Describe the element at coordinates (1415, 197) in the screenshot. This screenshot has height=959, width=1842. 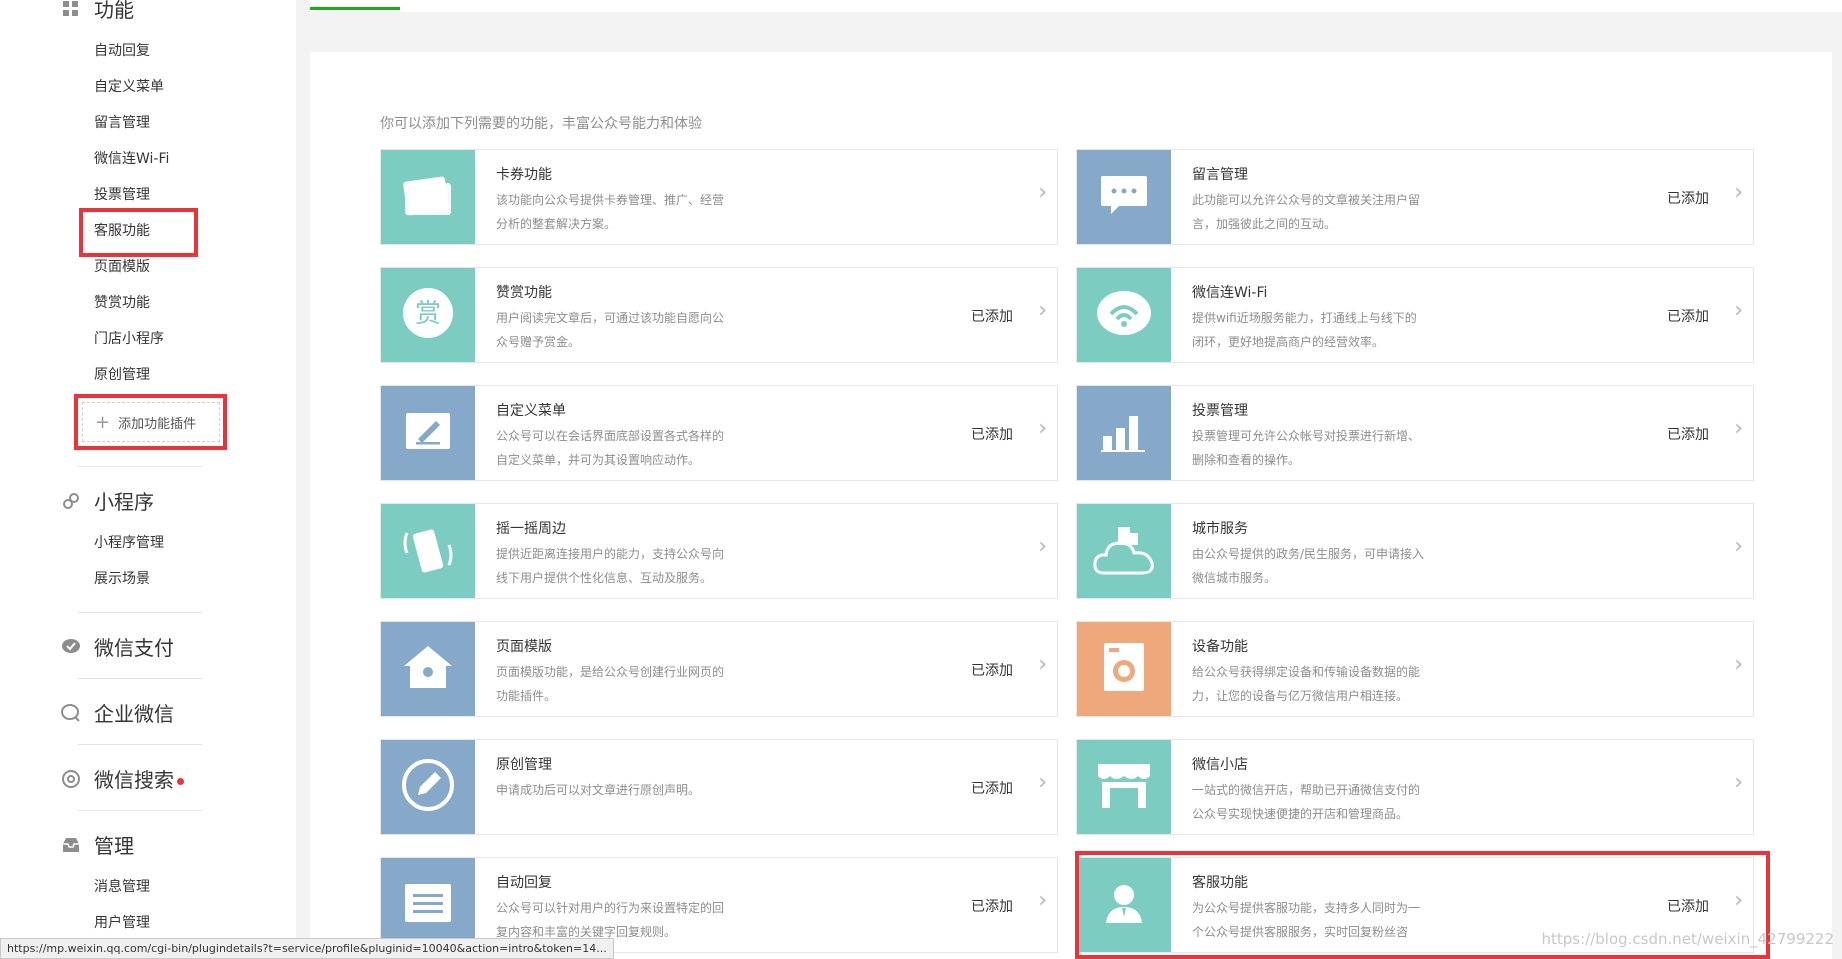
I see `plugin-card: 留言管理 此功能可以允许公众号的文章被关注用户留言，加强彼此之间的互动。 已添加 ›` at that location.